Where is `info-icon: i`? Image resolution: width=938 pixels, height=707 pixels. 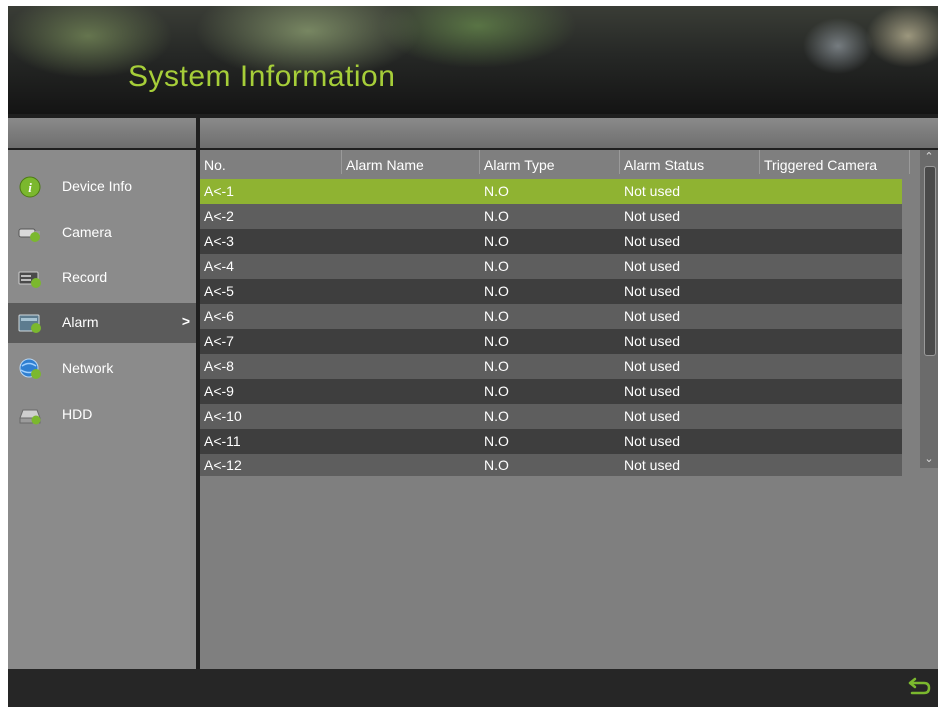 info-icon: i is located at coordinates (30, 187).